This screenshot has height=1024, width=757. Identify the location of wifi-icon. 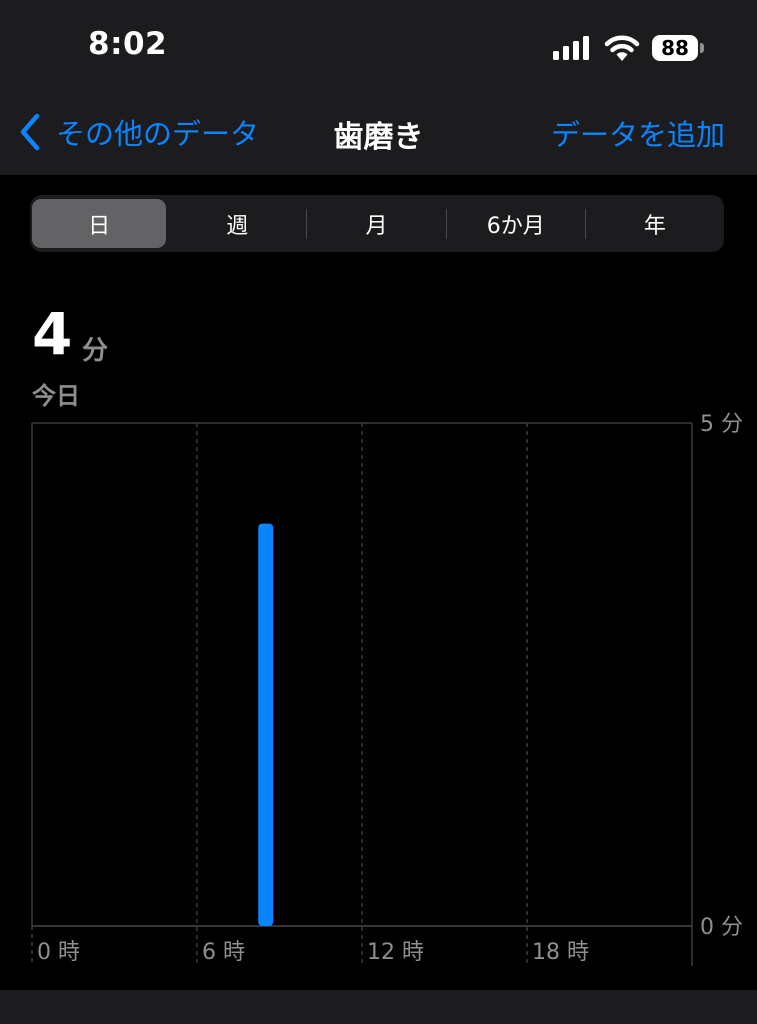
(622, 48).